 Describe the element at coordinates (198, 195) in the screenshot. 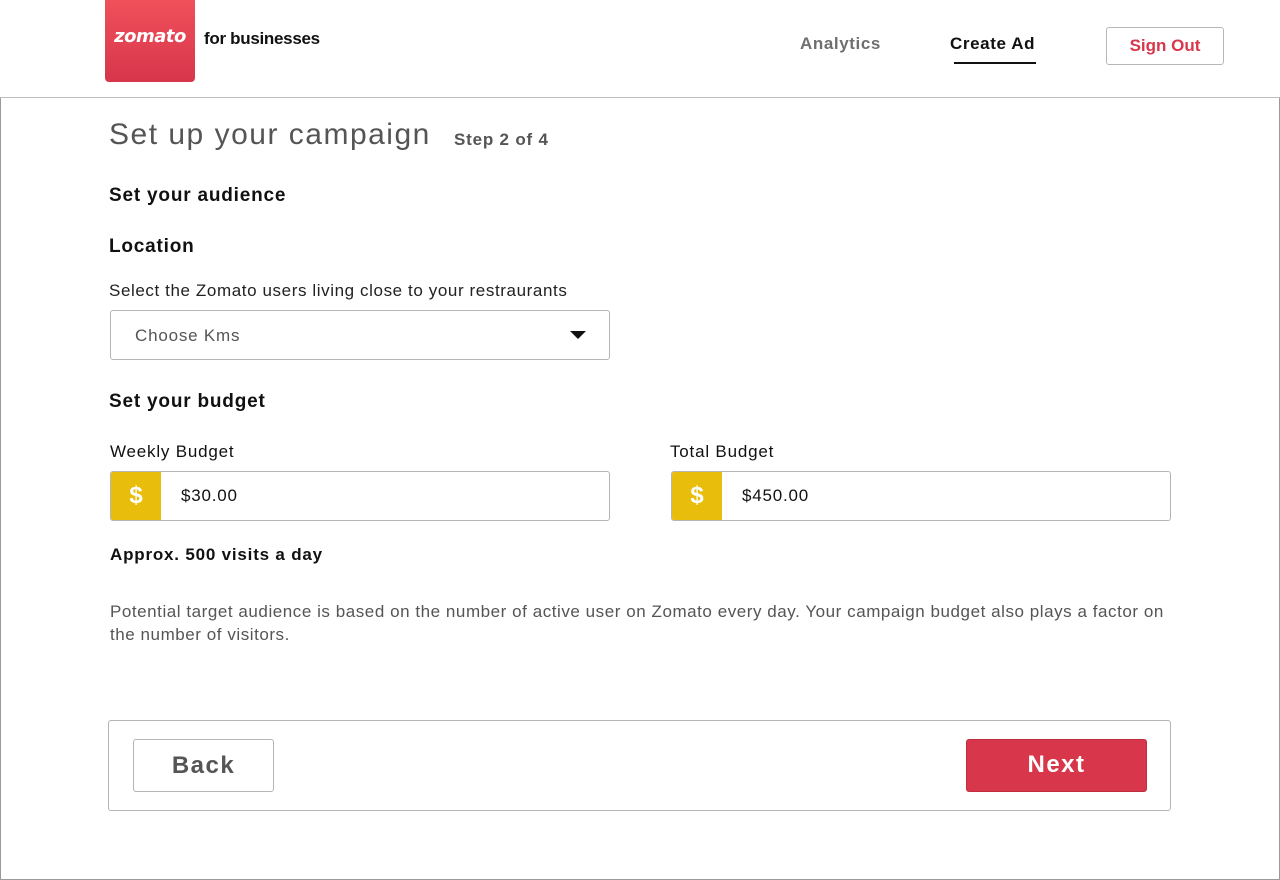

I see `audience-heading: Set your audience` at that location.